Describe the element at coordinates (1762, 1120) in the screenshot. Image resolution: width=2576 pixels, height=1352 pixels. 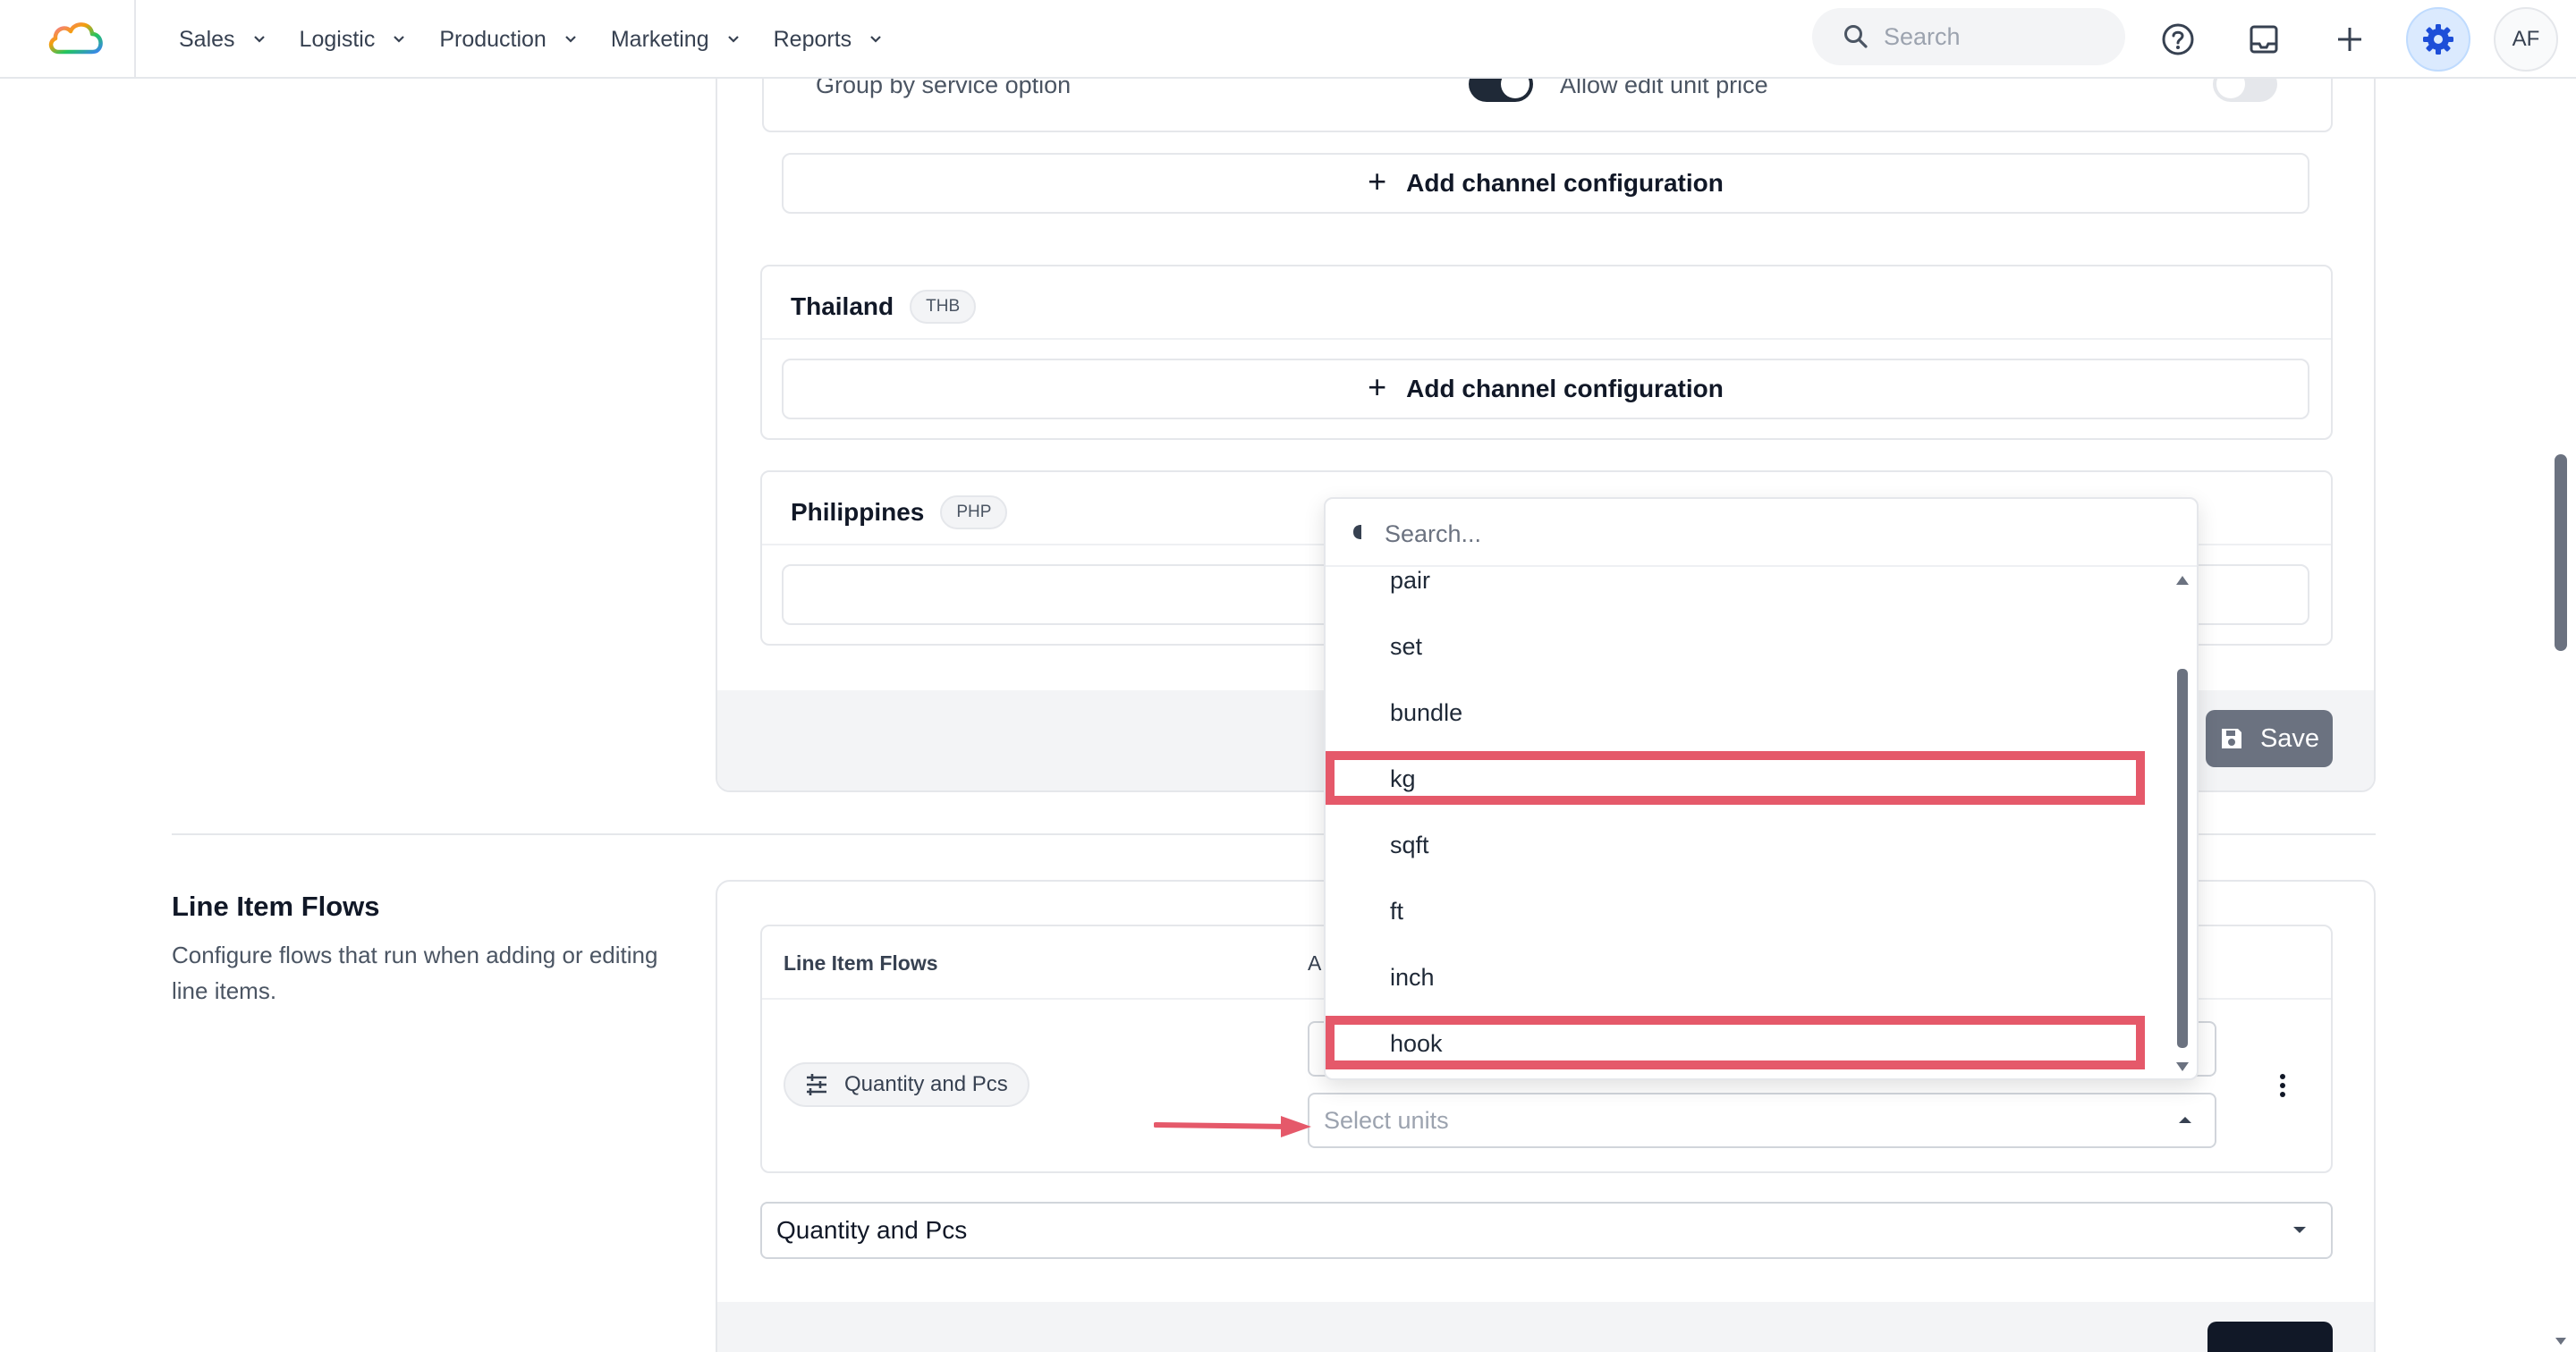
I see `select-units-dropdown: Select units` at that location.